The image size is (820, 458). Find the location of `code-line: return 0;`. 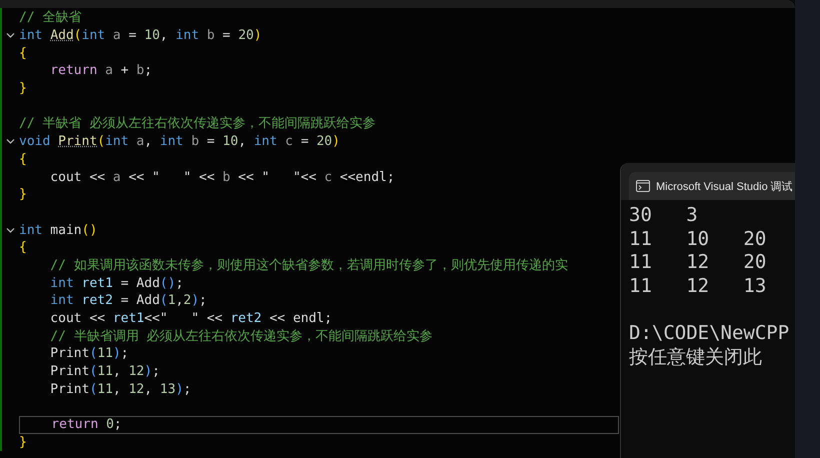

code-line: return 0; is located at coordinates (86, 425).